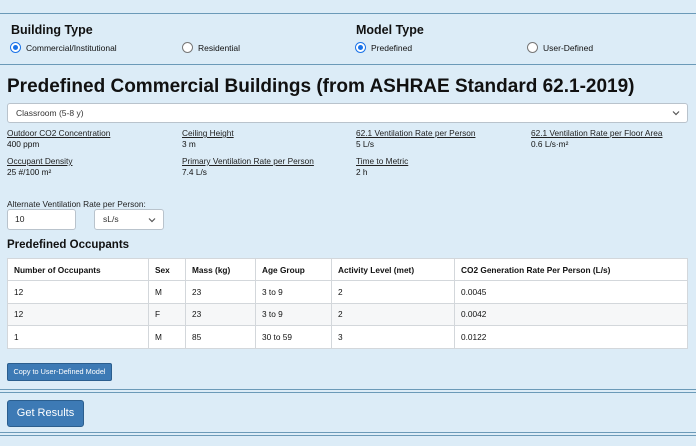 The height and width of the screenshot is (446, 696). Describe the element at coordinates (362, 172) in the screenshot. I see `field-value: 2 h` at that location.